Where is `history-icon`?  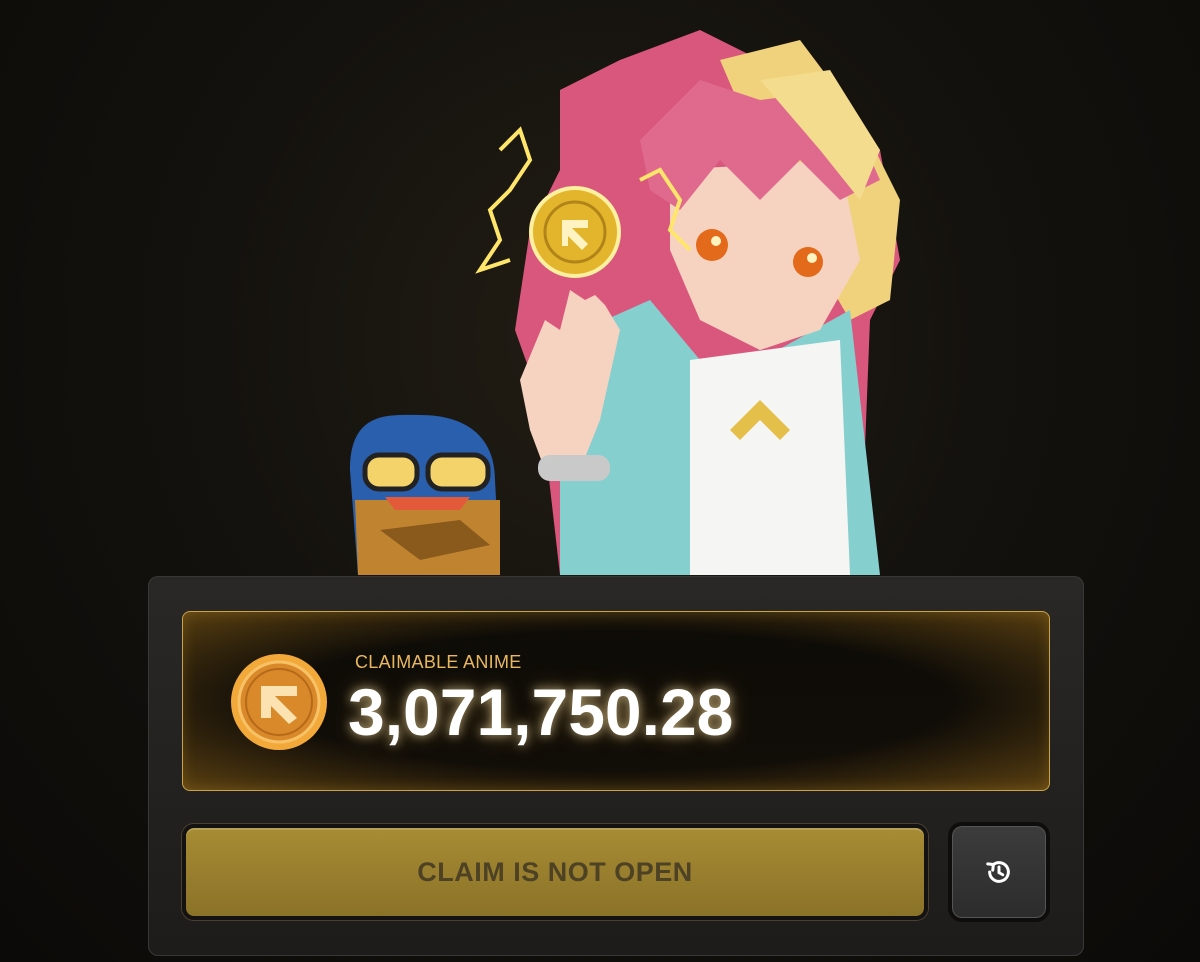
history-icon is located at coordinates (998, 872).